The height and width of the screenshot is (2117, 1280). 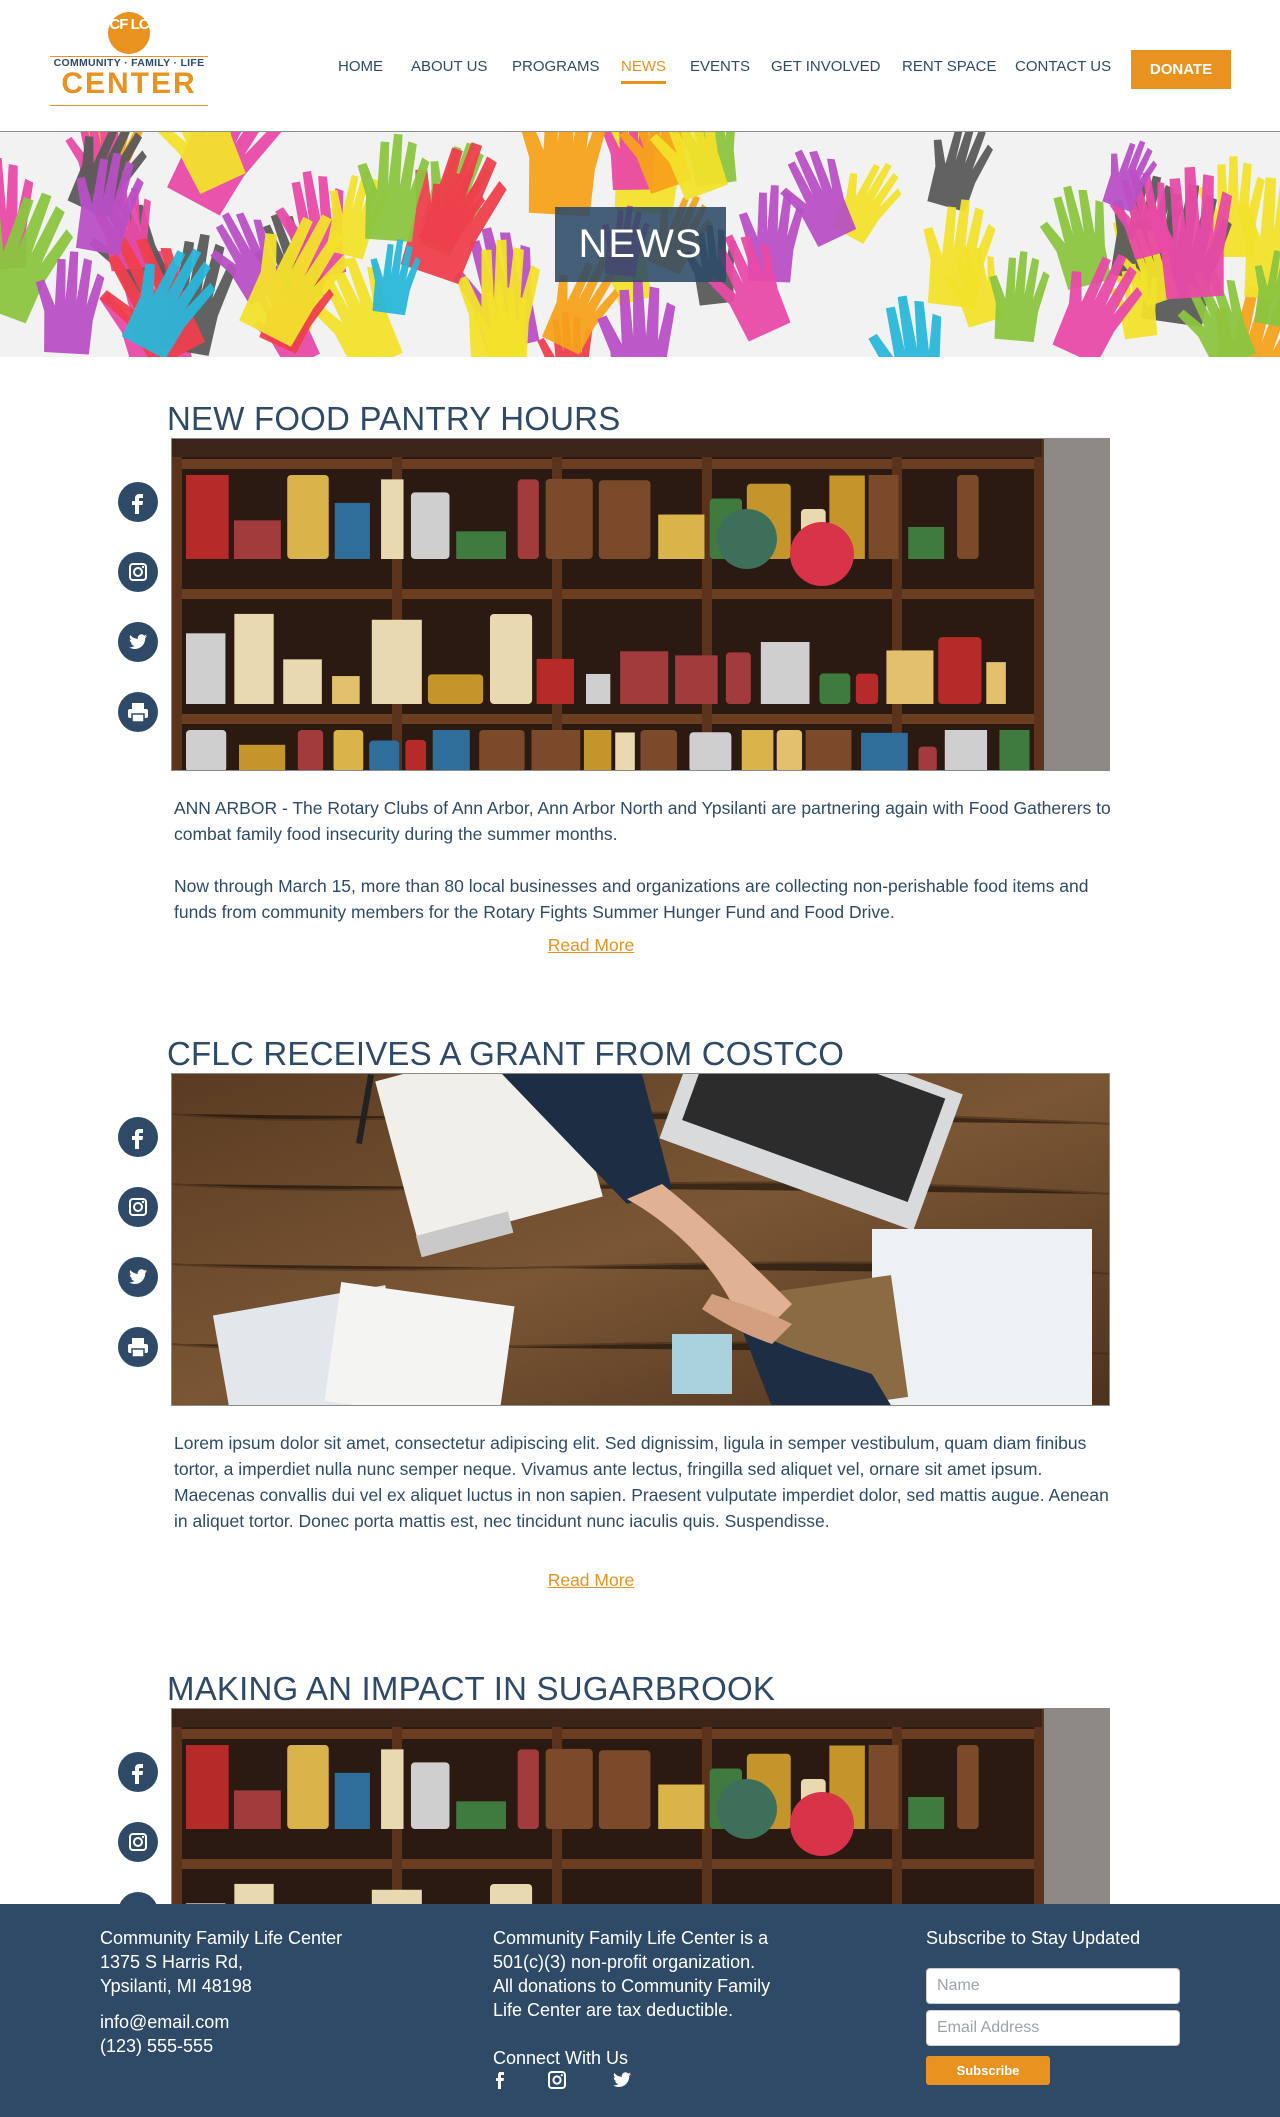 I want to click on article-title: MAKING AN IMPACT IN SUGARBROOK, so click(x=471, y=1689).